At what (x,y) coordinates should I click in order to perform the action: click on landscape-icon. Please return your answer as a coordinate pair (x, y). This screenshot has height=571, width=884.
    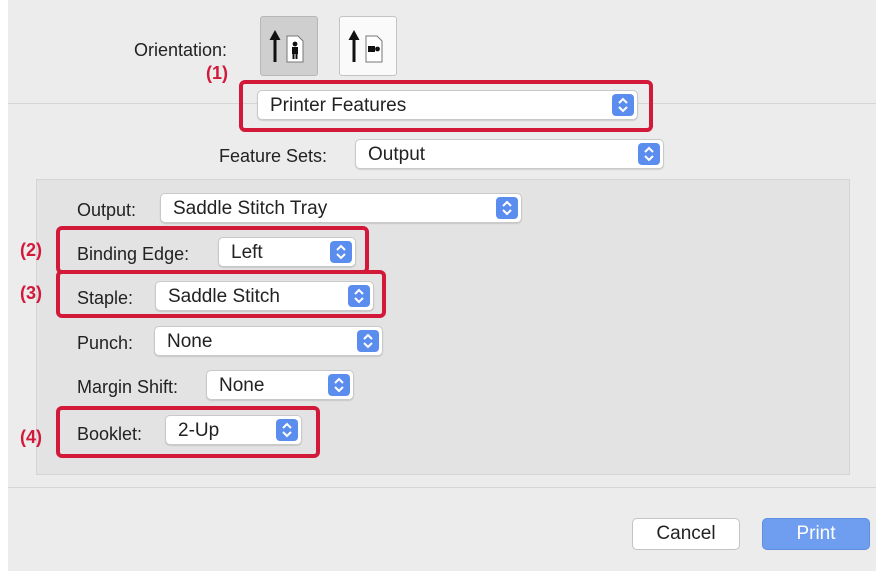
    Looking at the image, I should click on (365, 46).